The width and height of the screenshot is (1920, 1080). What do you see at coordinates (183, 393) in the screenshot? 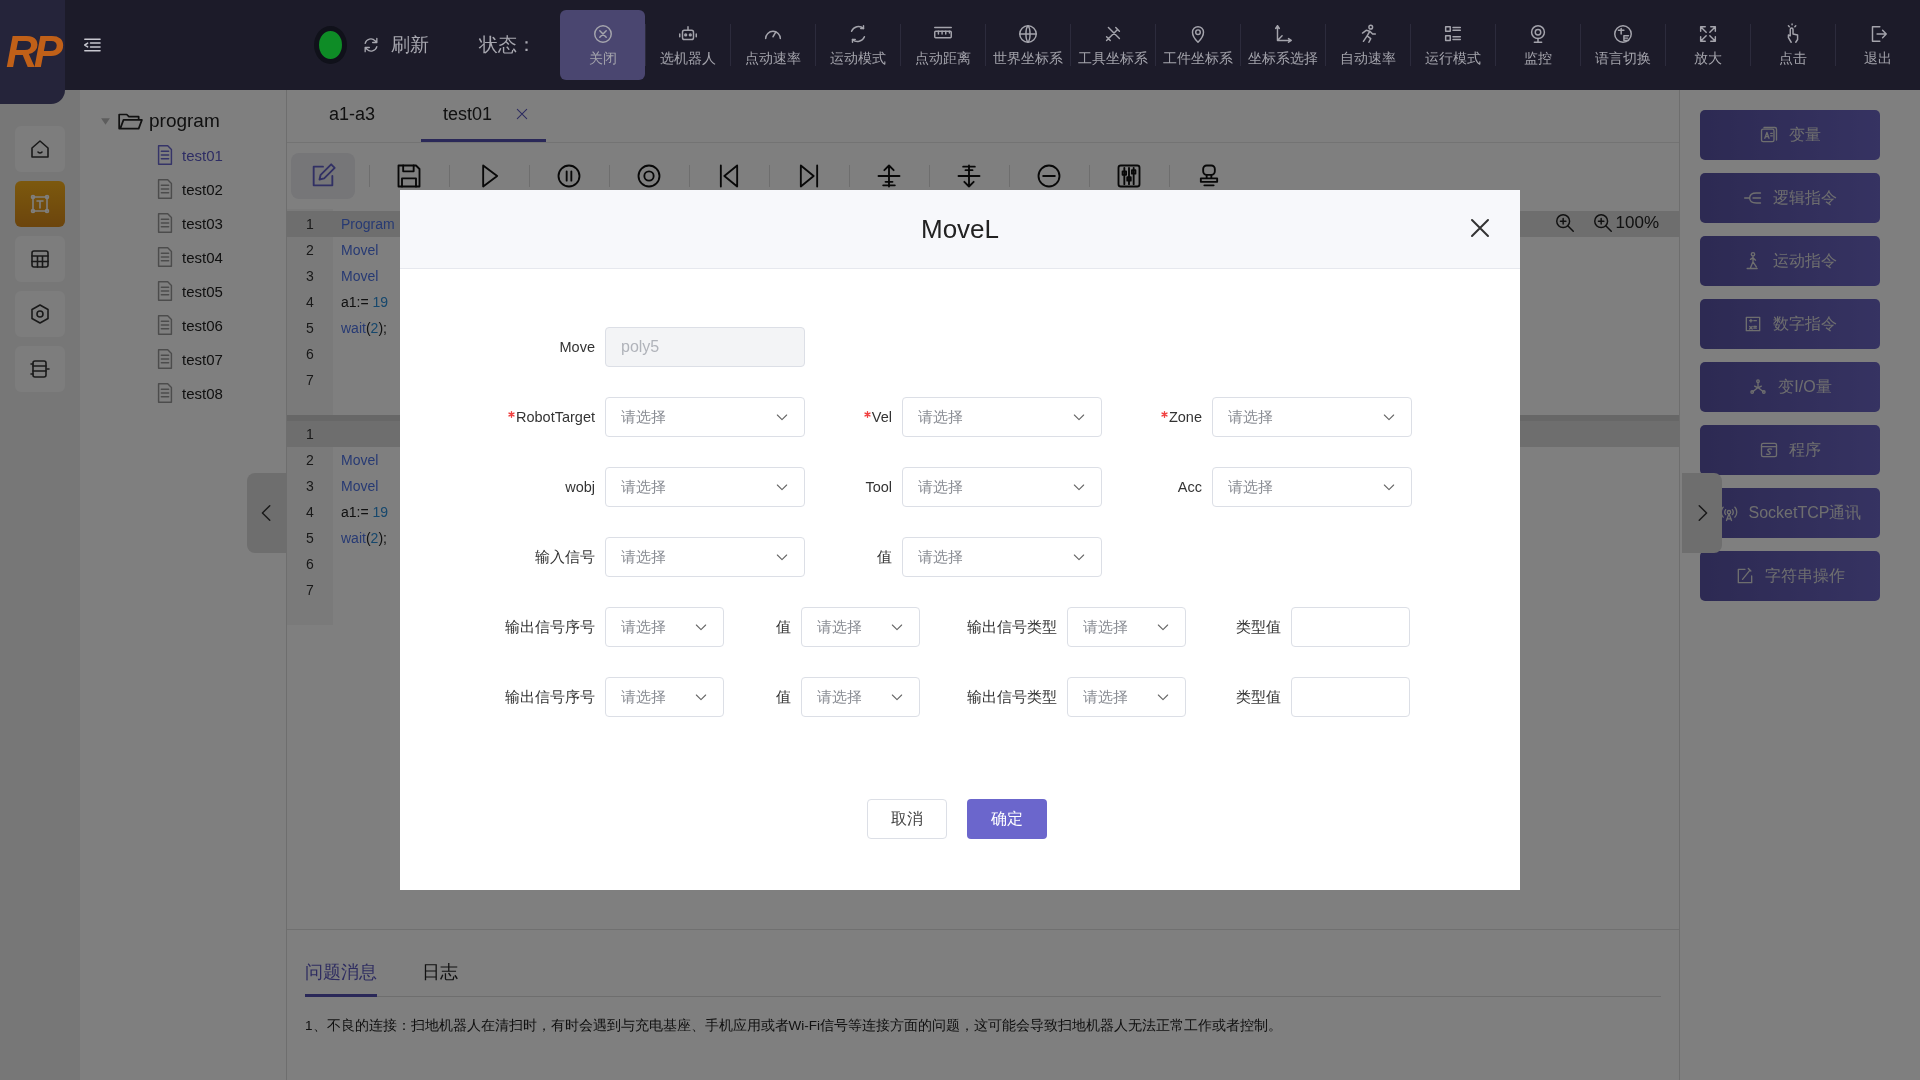
I see `file-item: test08` at bounding box center [183, 393].